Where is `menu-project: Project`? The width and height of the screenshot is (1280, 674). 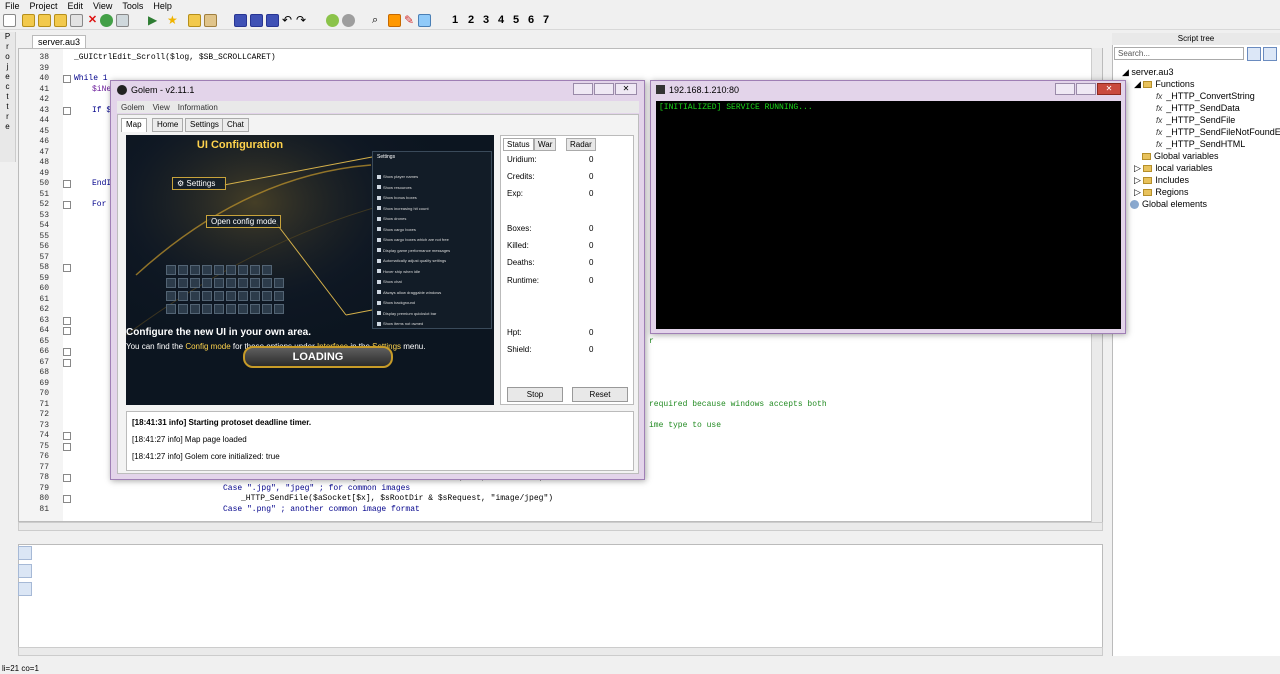 menu-project: Project is located at coordinates (44, 6).